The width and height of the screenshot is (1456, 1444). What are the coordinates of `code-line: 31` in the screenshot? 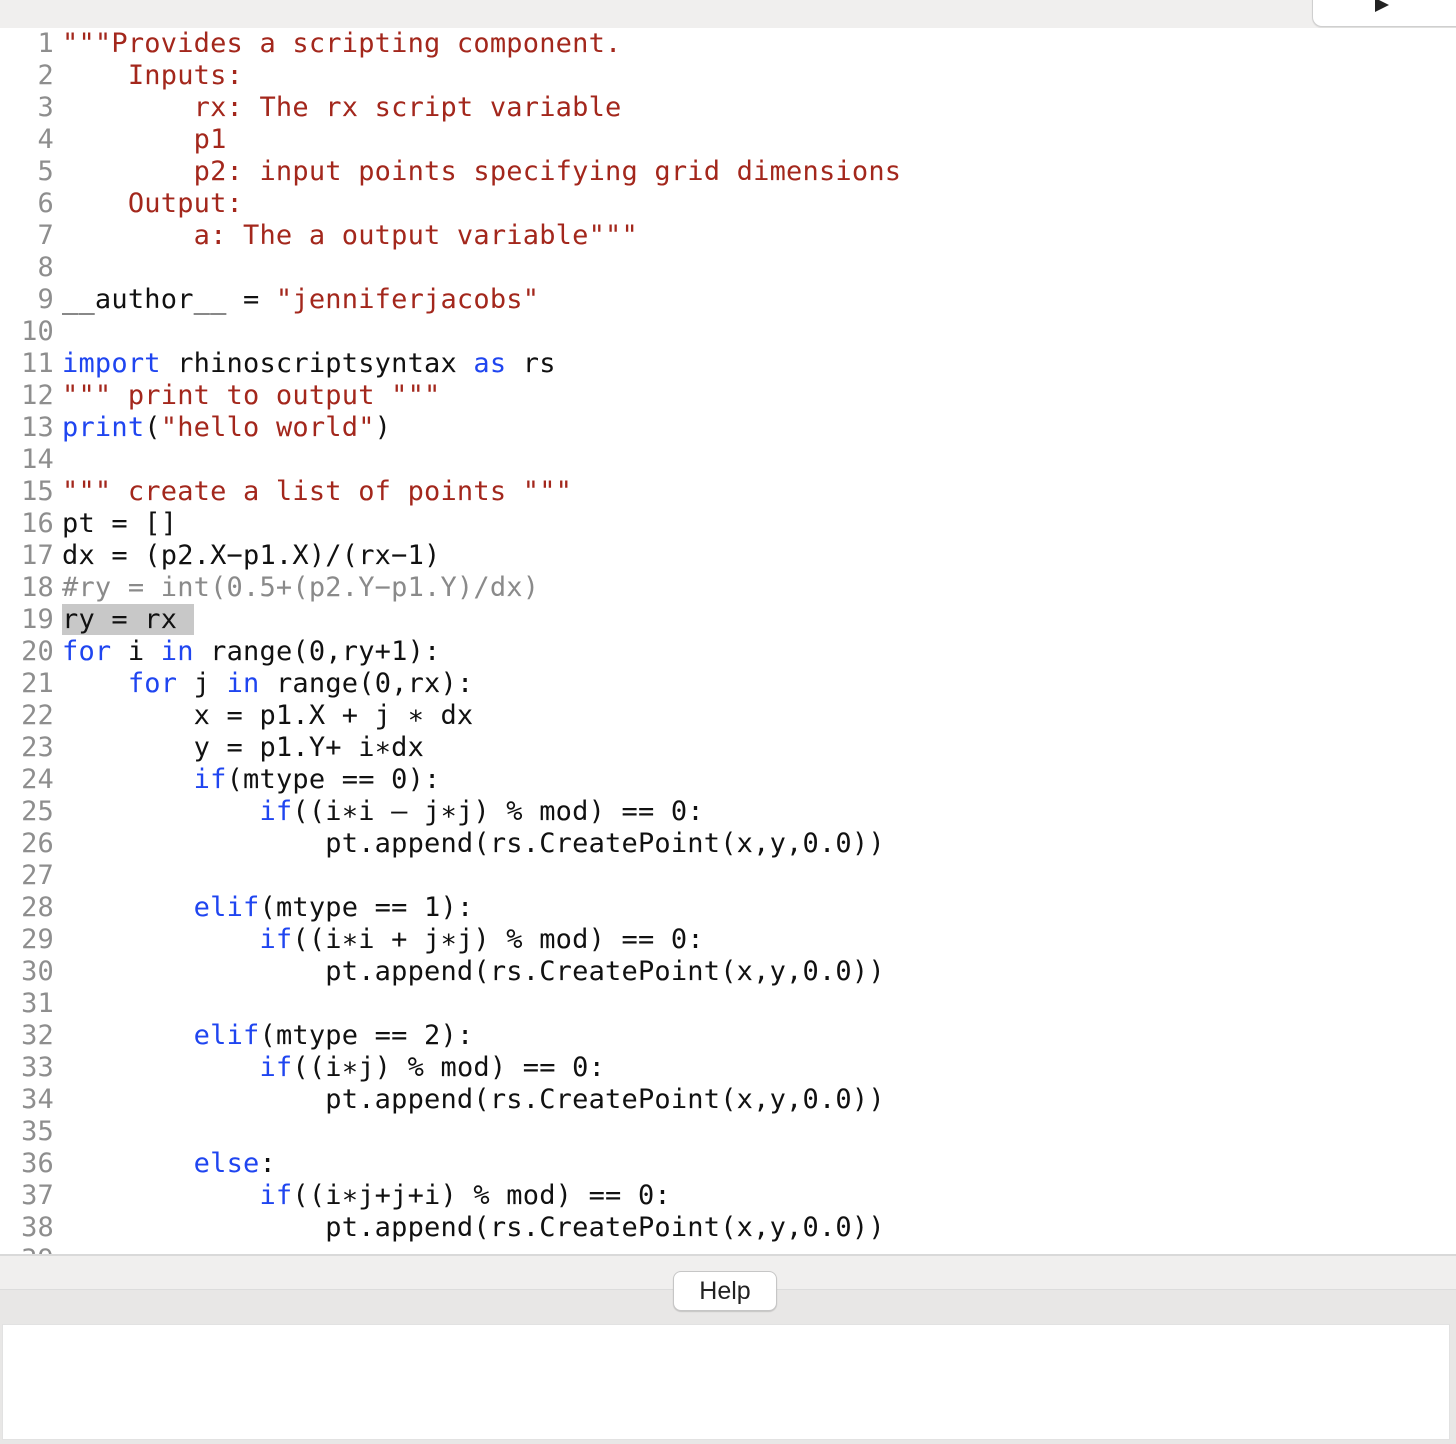 It's located at (31, 1004).